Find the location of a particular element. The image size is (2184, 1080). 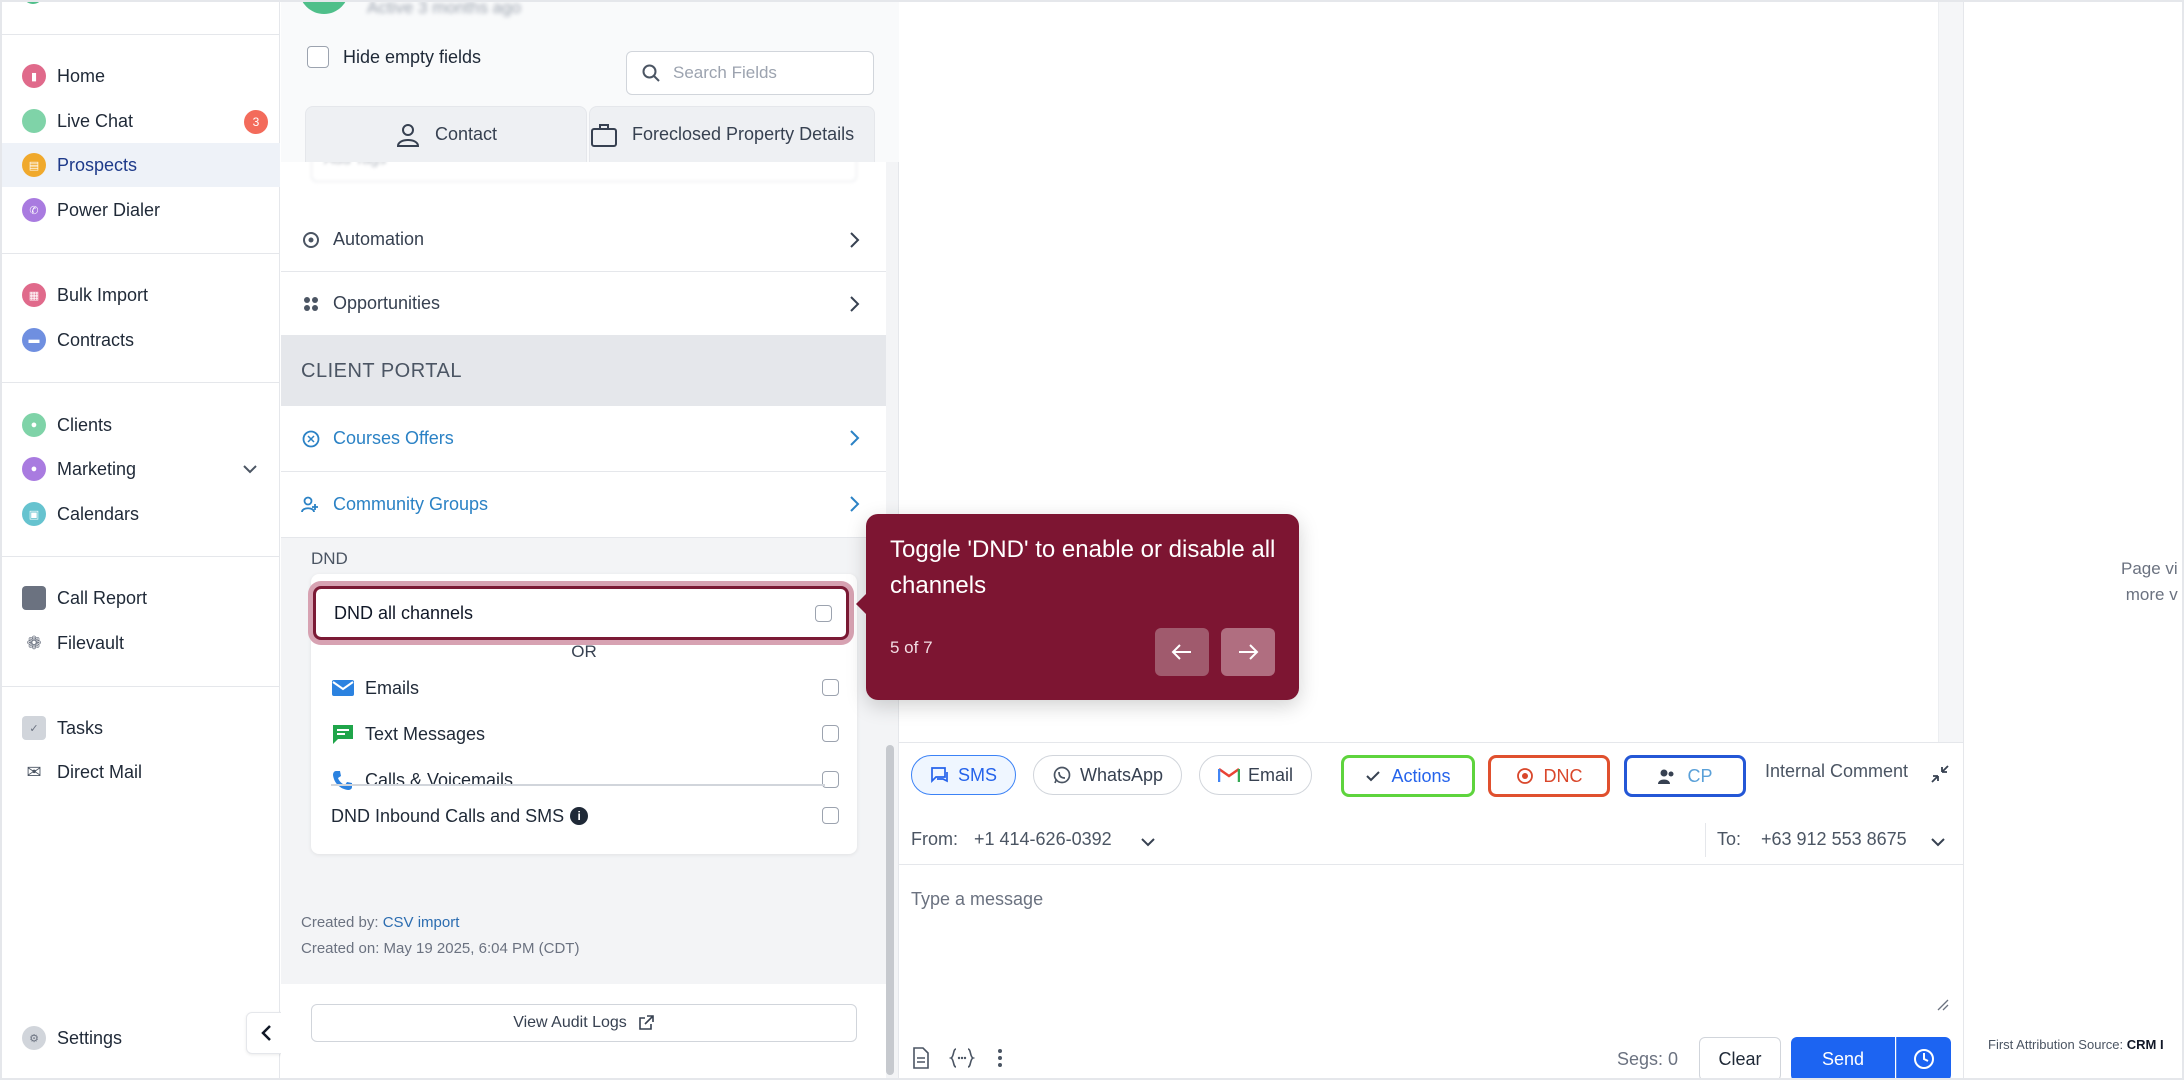

dnd-divider is located at coordinates (578, 785).